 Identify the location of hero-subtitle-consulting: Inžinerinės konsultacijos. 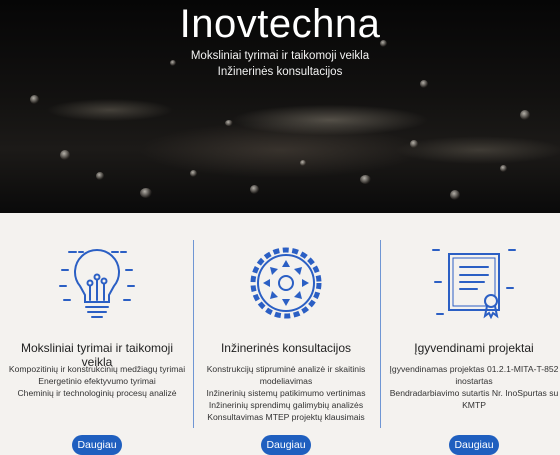
(280, 72).